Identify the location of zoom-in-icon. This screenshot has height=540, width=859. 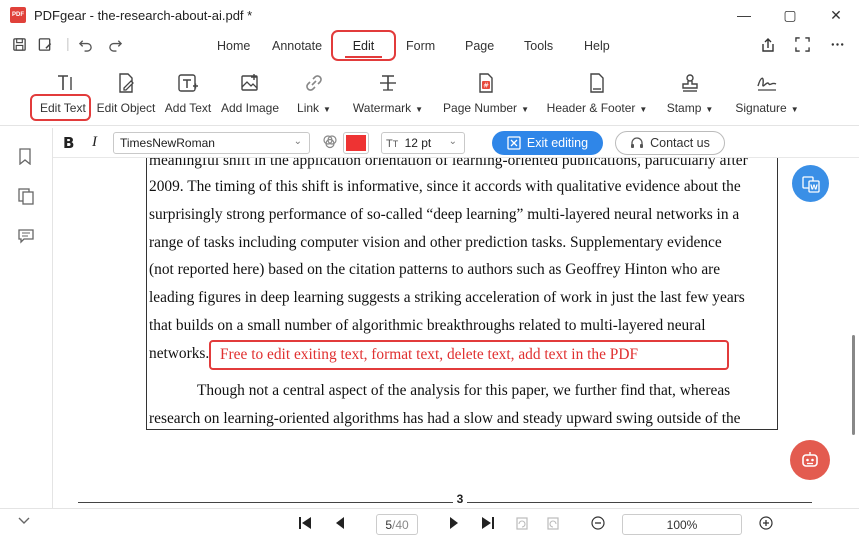
(766, 524).